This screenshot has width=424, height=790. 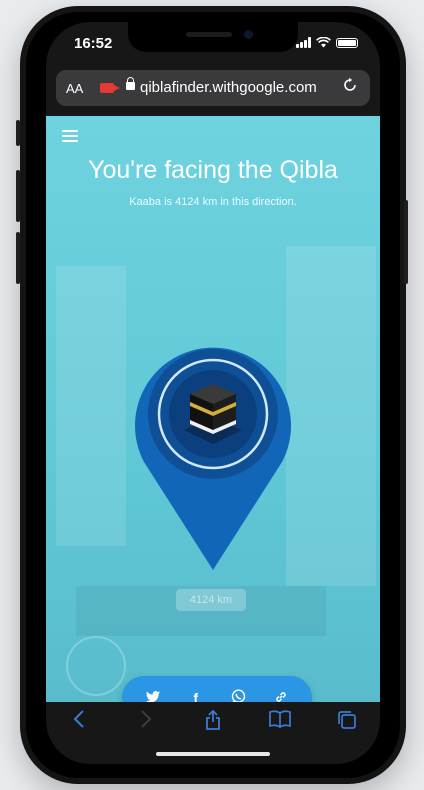 I want to click on share-bar: f, so click(x=217, y=689).